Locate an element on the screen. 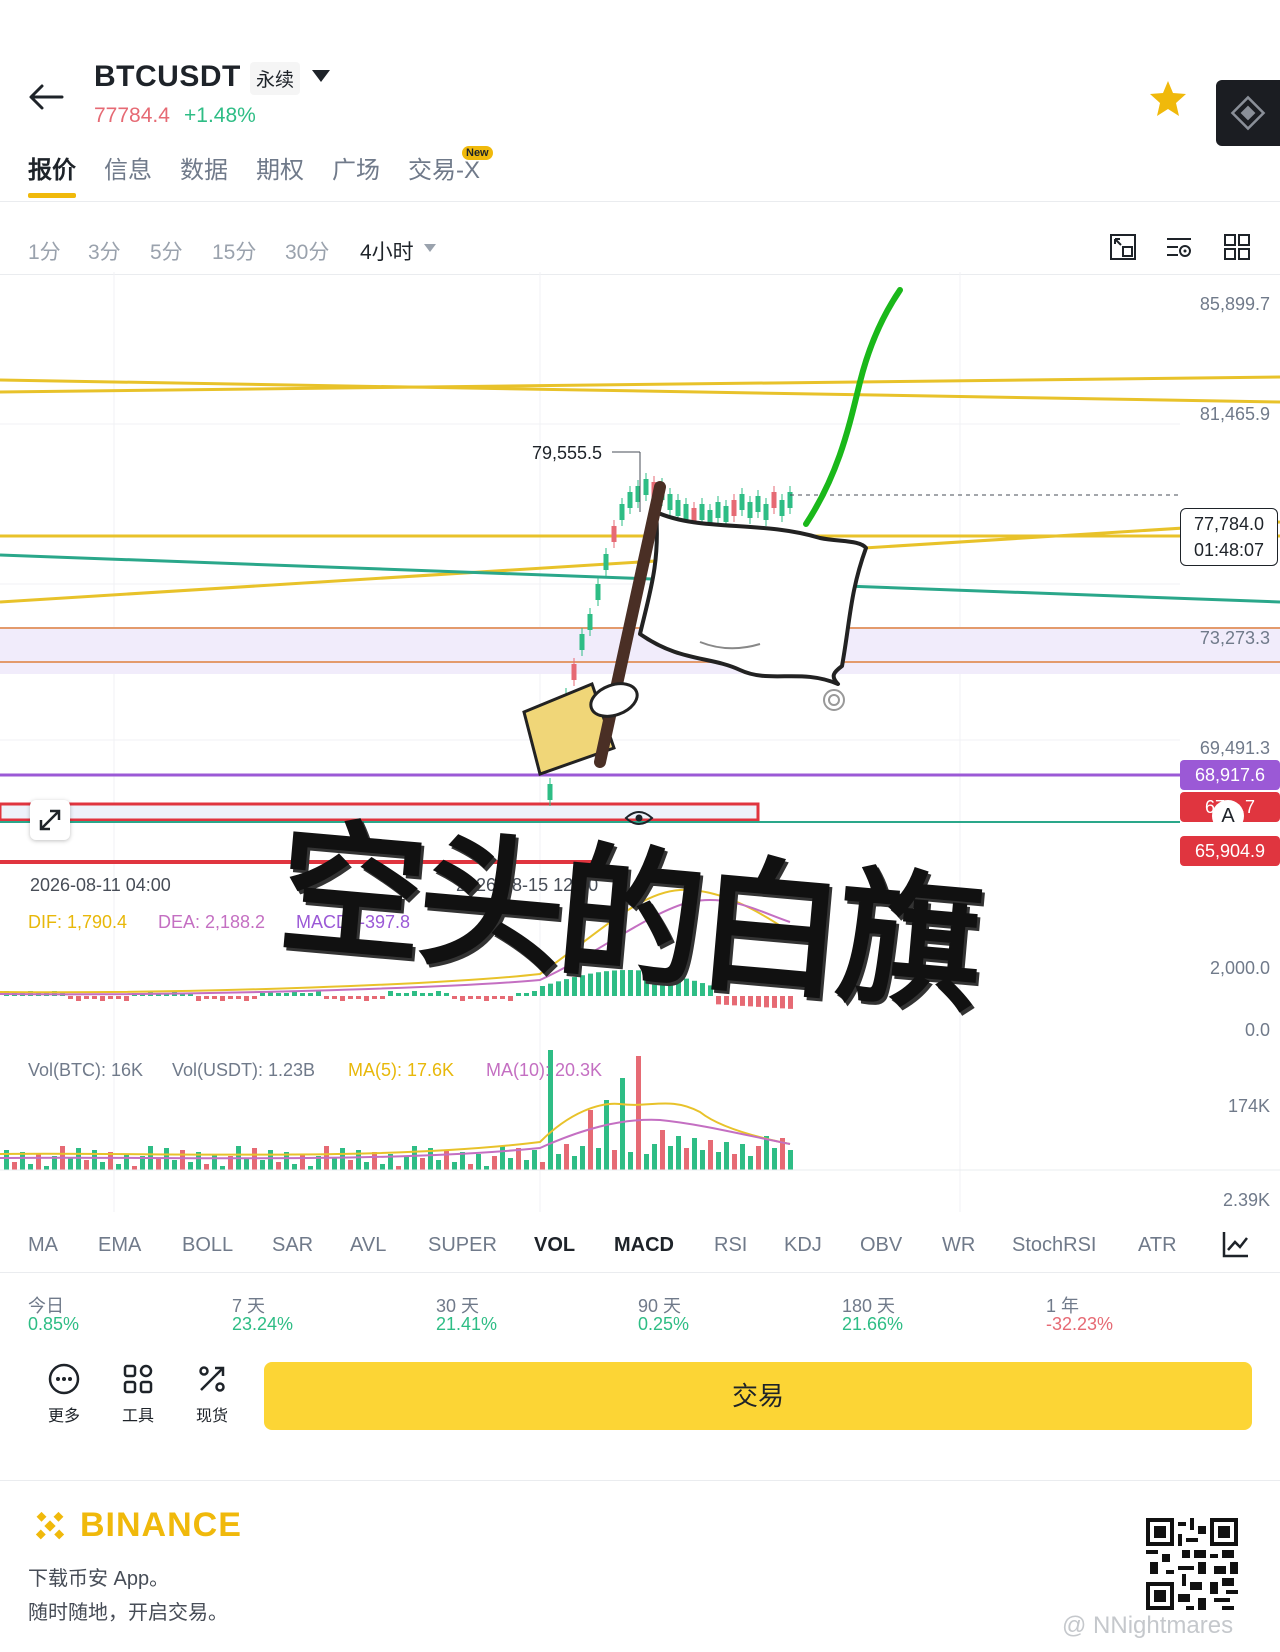 The image size is (1280, 1652). chart-settings-icon is located at coordinates (1179, 247).